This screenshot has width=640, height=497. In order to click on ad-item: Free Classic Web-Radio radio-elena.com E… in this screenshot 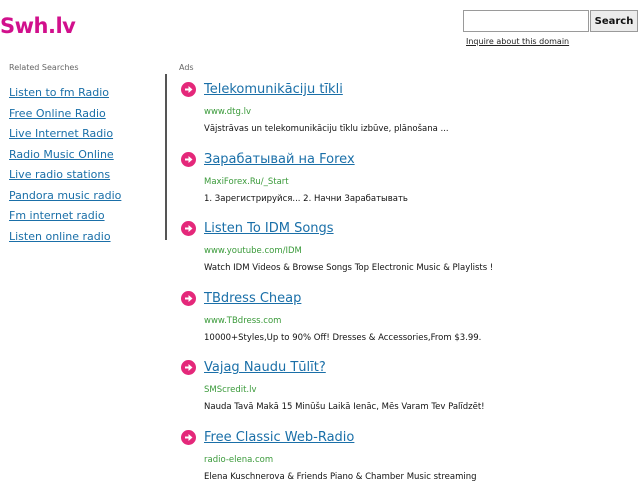, I will do `click(408, 462)`.